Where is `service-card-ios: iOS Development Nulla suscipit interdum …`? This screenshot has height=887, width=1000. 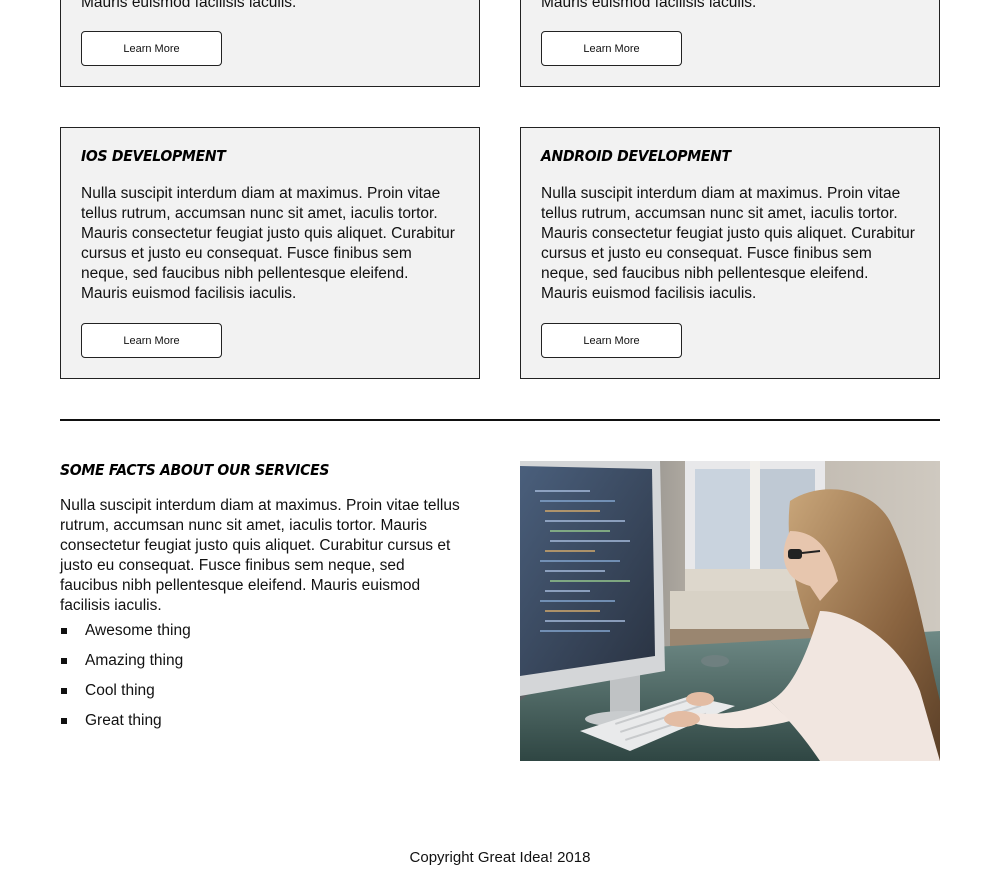 service-card-ios: iOS Development Nulla suscipit interdum … is located at coordinates (270, 253).